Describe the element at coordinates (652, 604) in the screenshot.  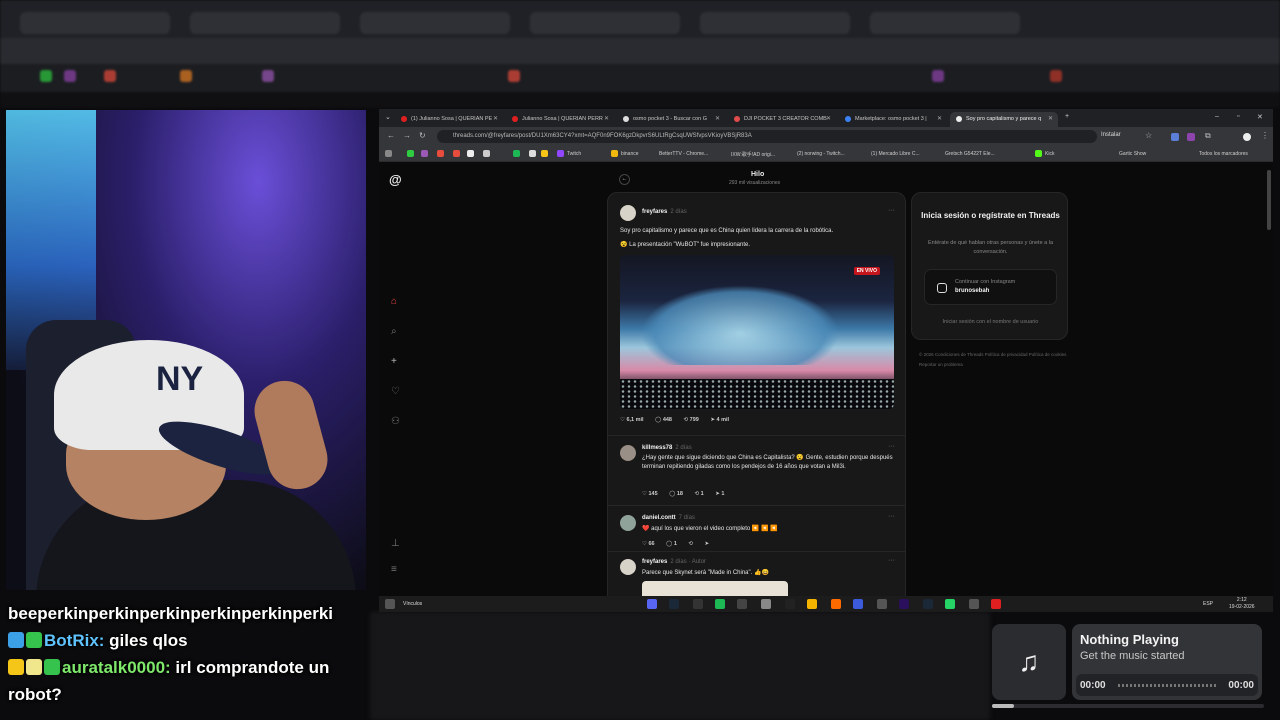
I see `discord-icon` at that location.